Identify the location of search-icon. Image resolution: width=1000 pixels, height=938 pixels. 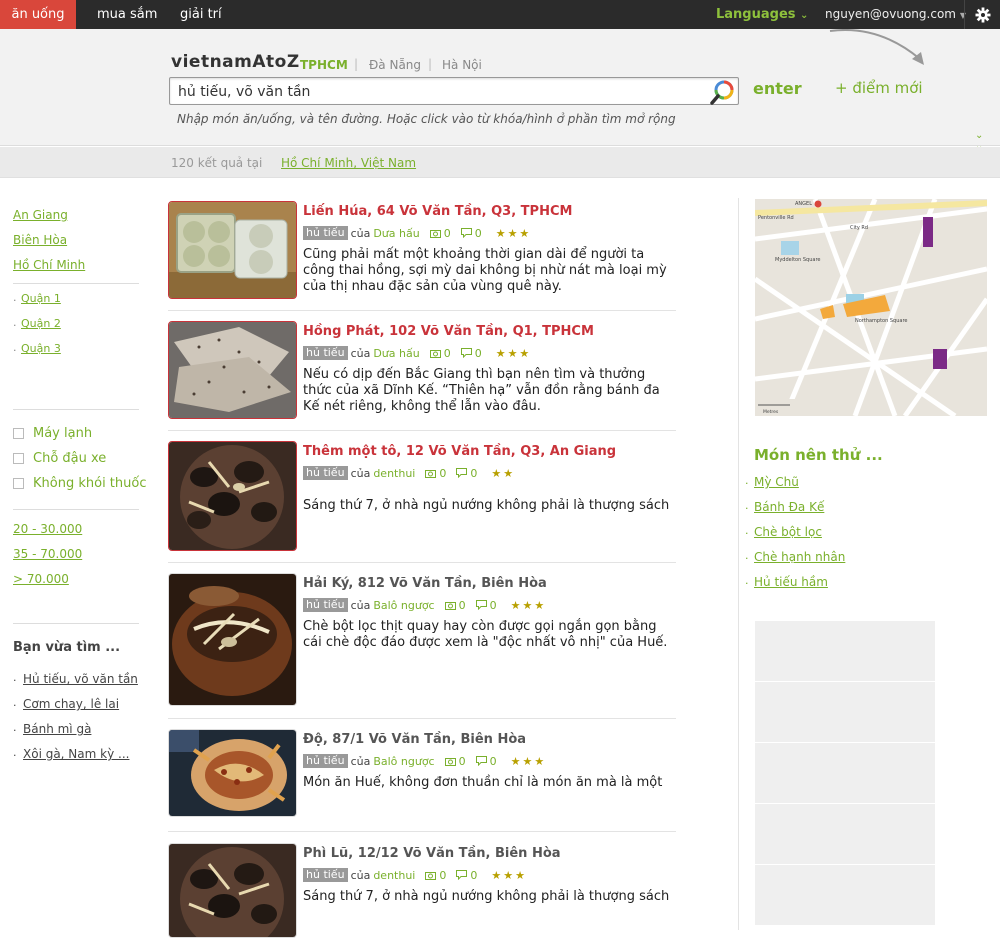
(723, 92).